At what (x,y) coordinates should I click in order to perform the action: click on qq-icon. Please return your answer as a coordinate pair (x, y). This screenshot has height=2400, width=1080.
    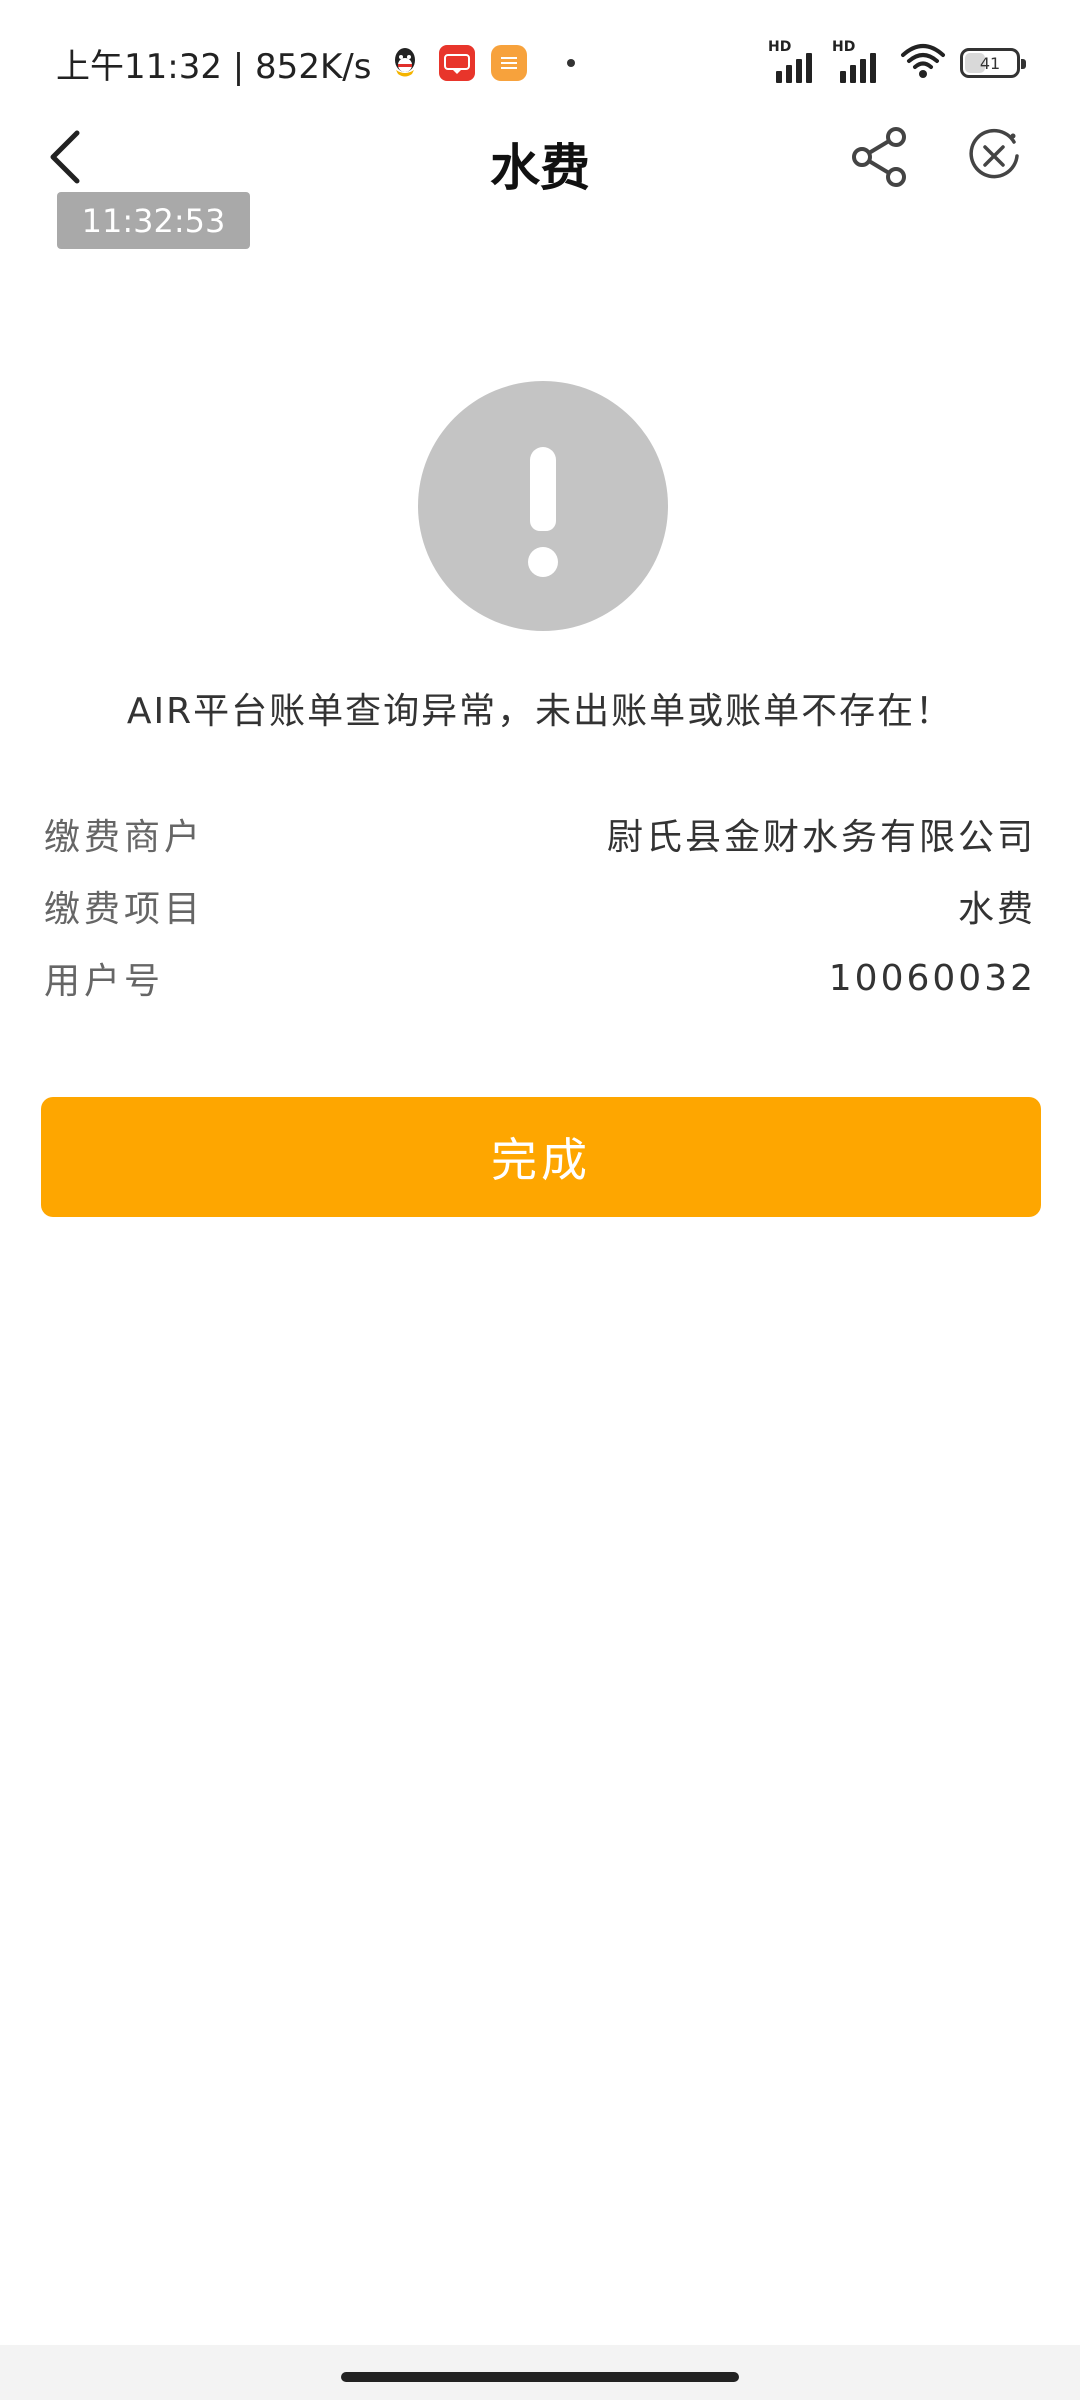
    Looking at the image, I should click on (405, 63).